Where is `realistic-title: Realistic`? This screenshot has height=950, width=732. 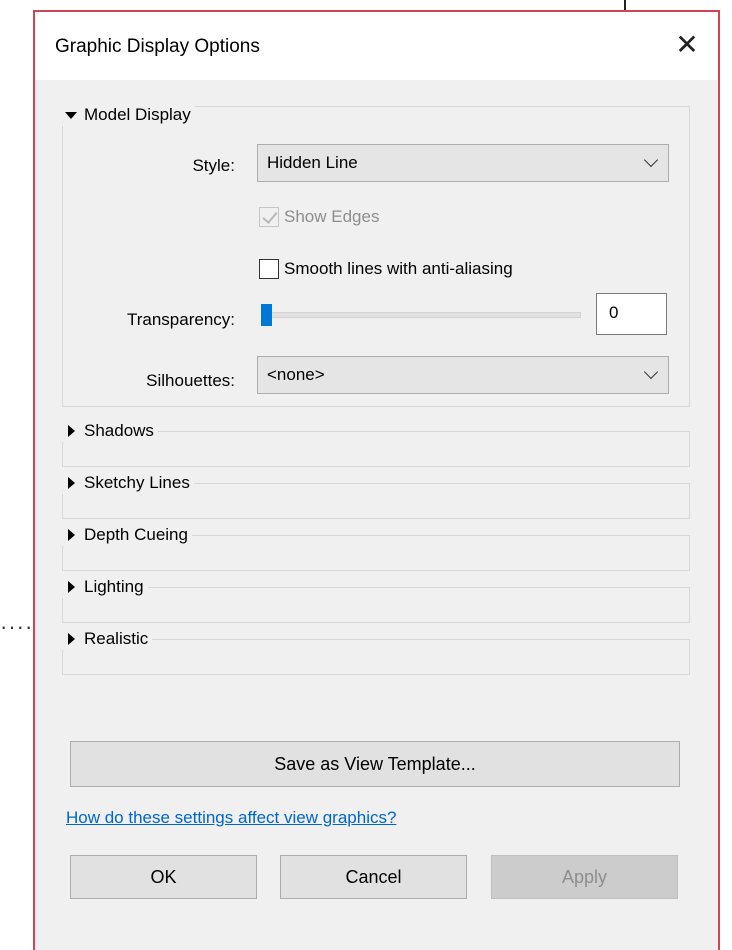
realistic-title: Realistic is located at coordinates (116, 638).